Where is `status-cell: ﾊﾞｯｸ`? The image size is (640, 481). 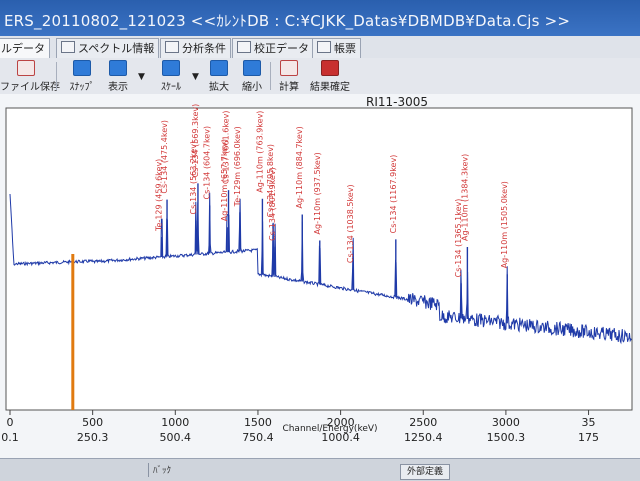
status-cell: ﾊﾞｯｸ is located at coordinates (175, 470).